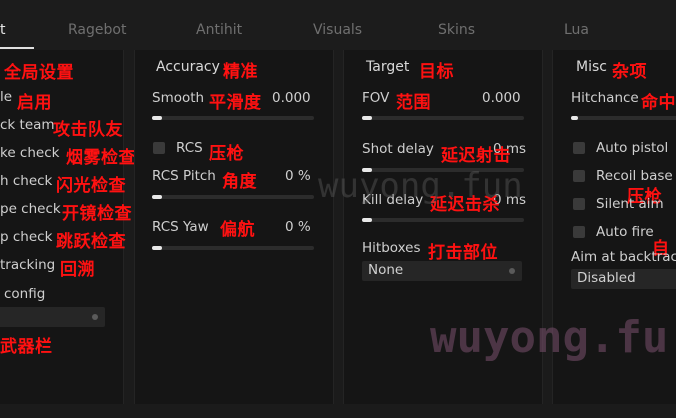 The height and width of the screenshot is (418, 676). I want to click on enable-checkbox-label: le, so click(6, 97).